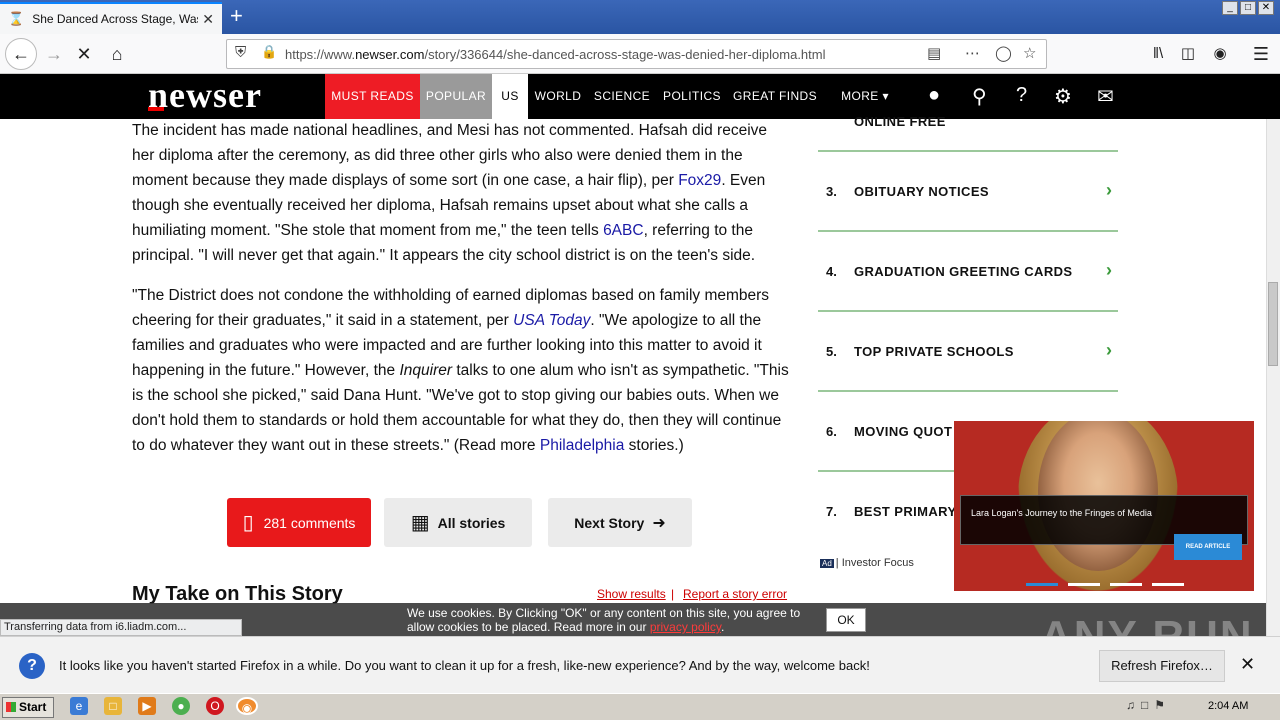 This screenshot has width=1280, height=720. What do you see at coordinates (208, 19) in the screenshot?
I see `close-tab-icon: ✕` at bounding box center [208, 19].